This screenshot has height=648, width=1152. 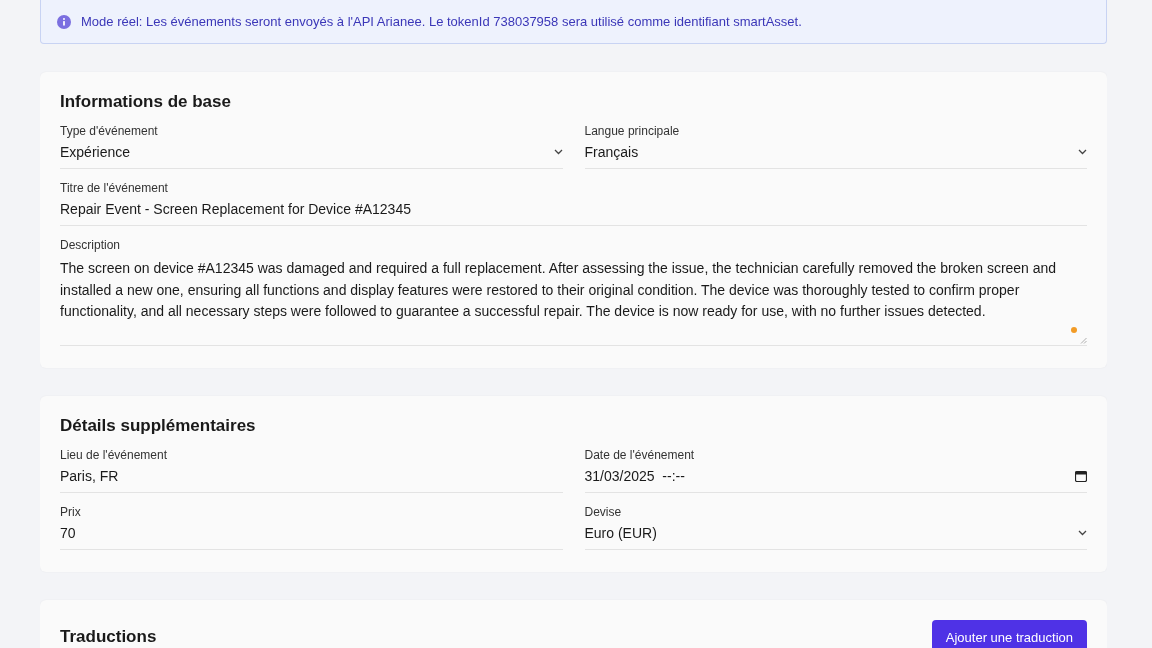 I want to click on text-field: Paris, FR, so click(x=311, y=478).